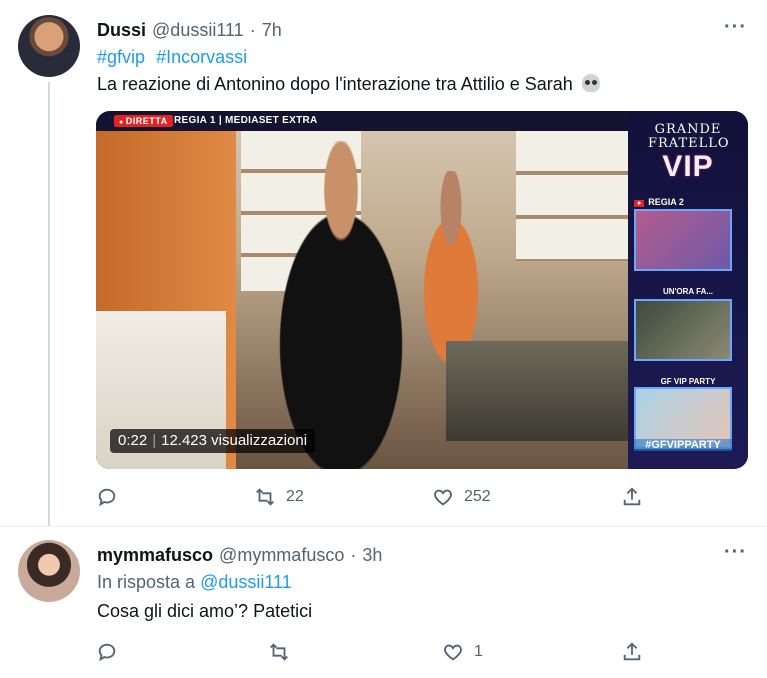 Image resolution: width=767 pixels, height=678 pixels. What do you see at coordinates (295, 496) in the screenshot?
I see `retweet-count: 22` at bounding box center [295, 496].